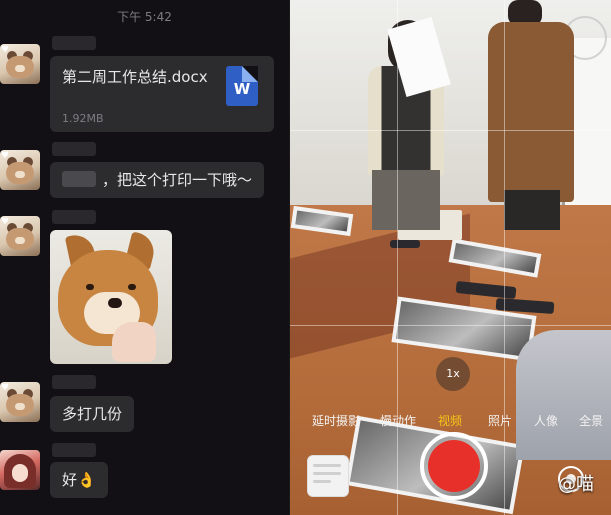 The height and width of the screenshot is (515, 611). What do you see at coordinates (83, 118) in the screenshot?
I see `file-size: 1.92MB` at bounding box center [83, 118].